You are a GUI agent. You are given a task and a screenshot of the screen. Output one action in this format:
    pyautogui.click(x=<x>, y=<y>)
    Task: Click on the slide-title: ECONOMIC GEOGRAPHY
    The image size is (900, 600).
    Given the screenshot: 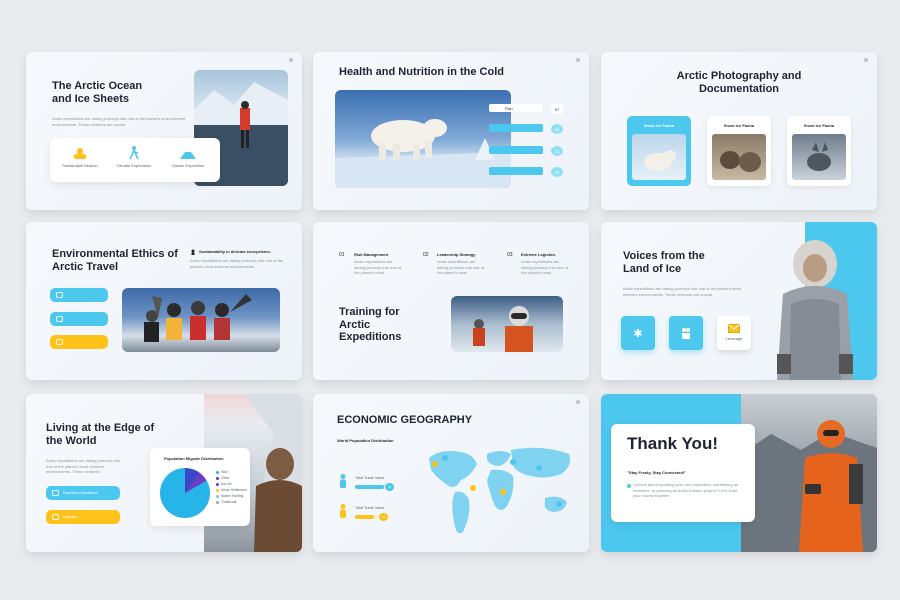 What is the action you would take?
    pyautogui.click(x=405, y=420)
    